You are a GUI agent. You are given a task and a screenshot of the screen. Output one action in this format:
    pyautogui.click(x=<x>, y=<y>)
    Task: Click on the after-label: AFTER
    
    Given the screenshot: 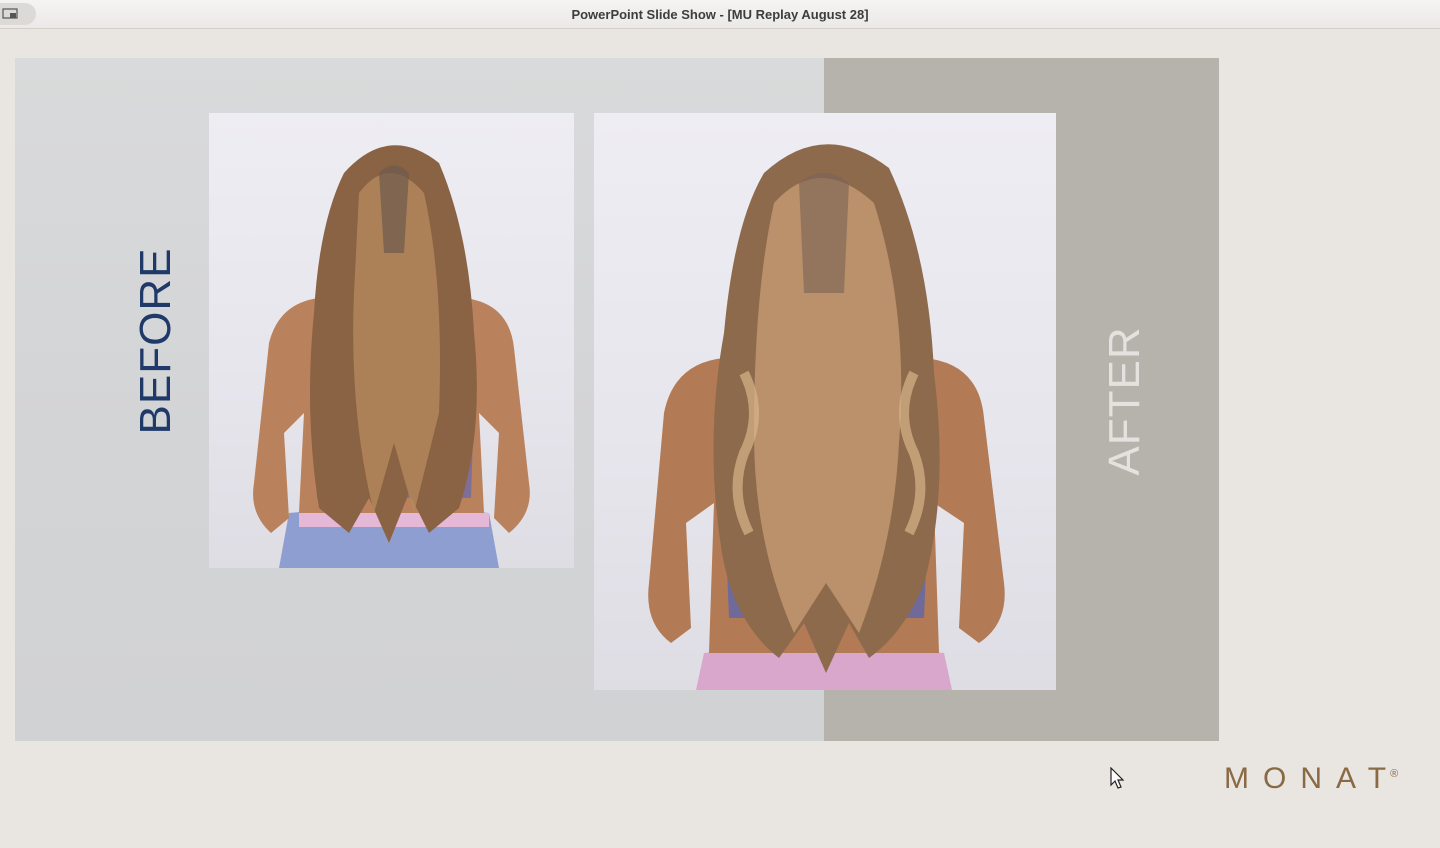 What is the action you would take?
    pyautogui.click(x=1124, y=401)
    